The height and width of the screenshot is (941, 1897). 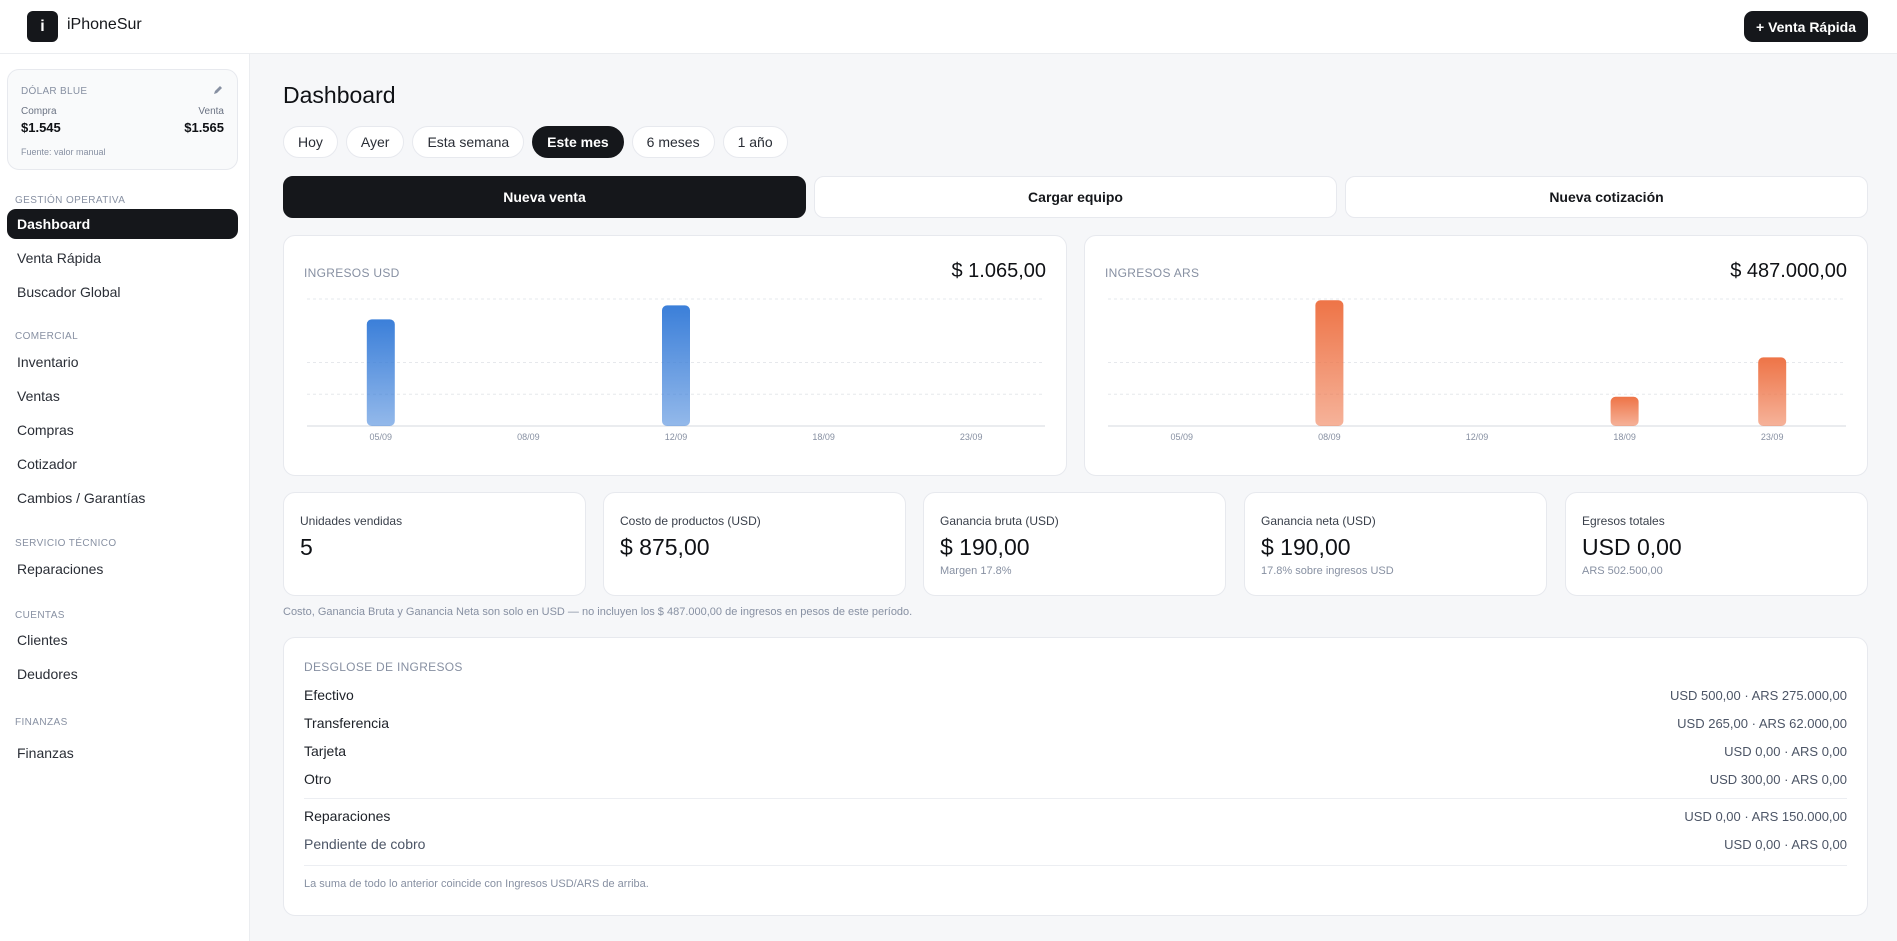 I want to click on tab-1-ano: 1 año, so click(x=755, y=142).